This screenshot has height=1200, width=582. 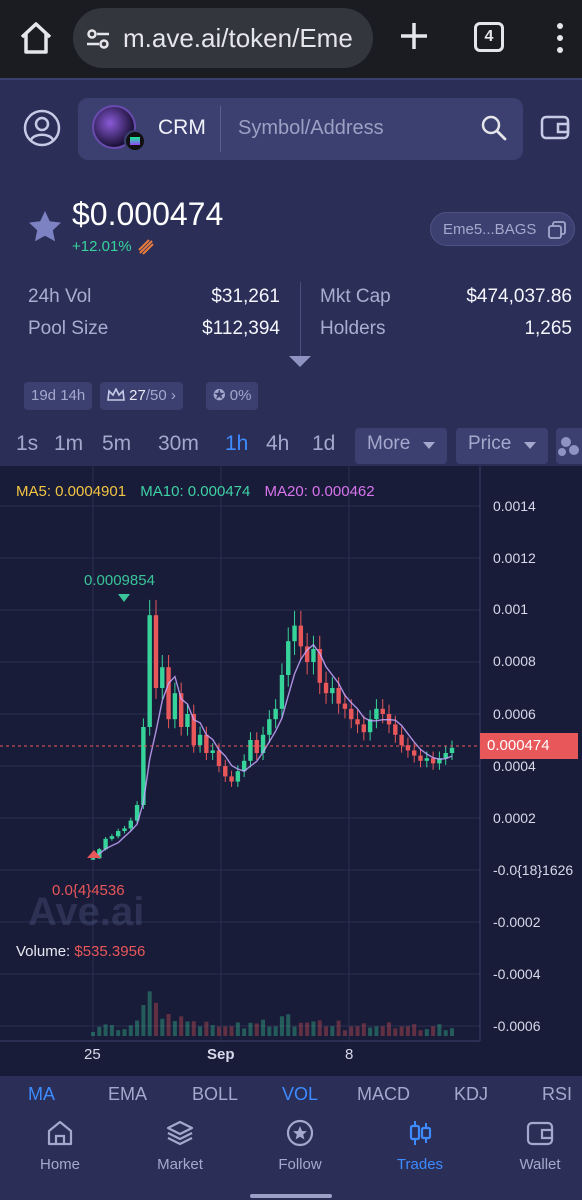 I want to click on score-den: /50, so click(x=156, y=395).